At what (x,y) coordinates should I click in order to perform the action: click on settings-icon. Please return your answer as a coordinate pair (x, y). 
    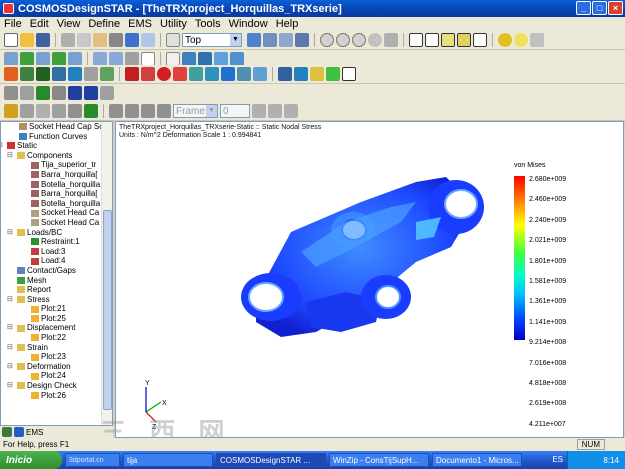
    Looking at the image, I should click on (537, 40).